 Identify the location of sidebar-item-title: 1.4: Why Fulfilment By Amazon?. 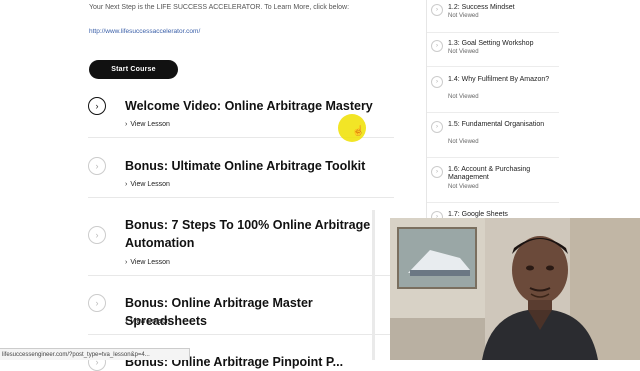
(503, 80).